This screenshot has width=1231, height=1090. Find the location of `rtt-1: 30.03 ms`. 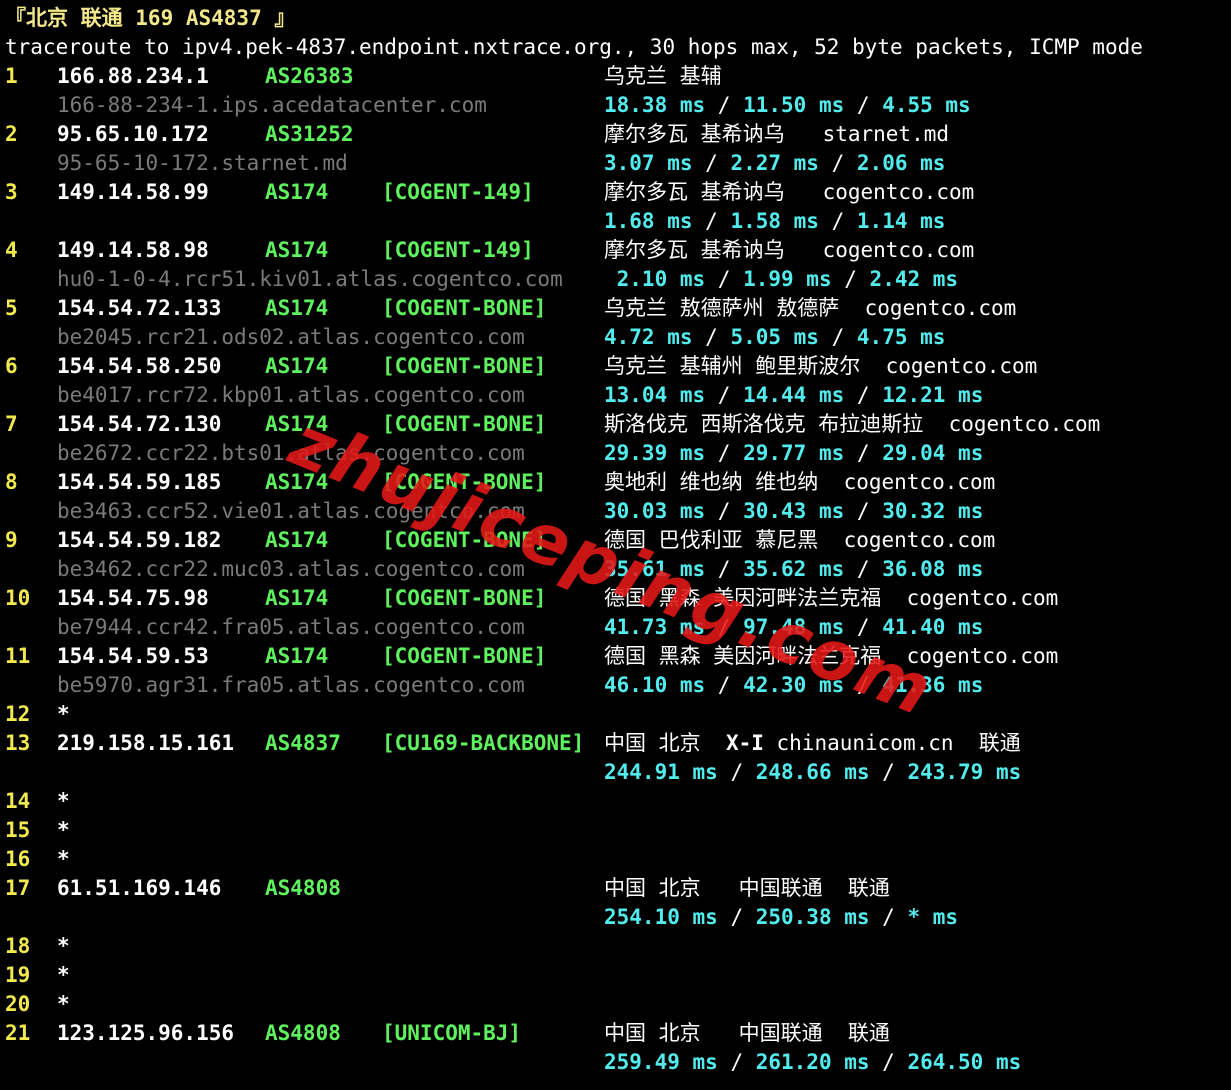

rtt-1: 30.03 ms is located at coordinates (655, 511).